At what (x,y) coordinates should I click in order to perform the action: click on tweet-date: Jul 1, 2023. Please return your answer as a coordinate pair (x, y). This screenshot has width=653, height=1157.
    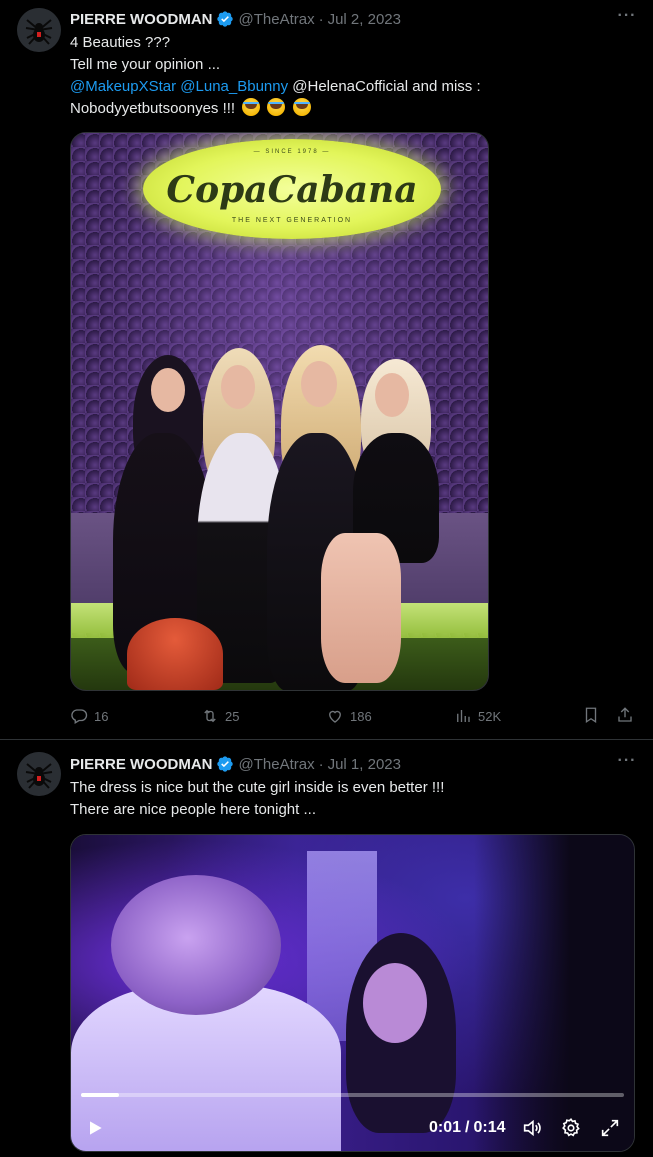
    Looking at the image, I should click on (364, 764).